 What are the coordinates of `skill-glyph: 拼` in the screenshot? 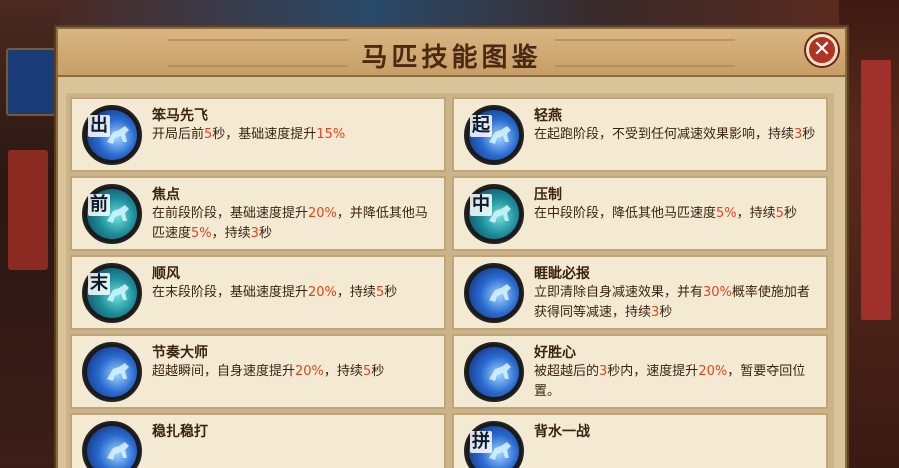 It's located at (481, 442).